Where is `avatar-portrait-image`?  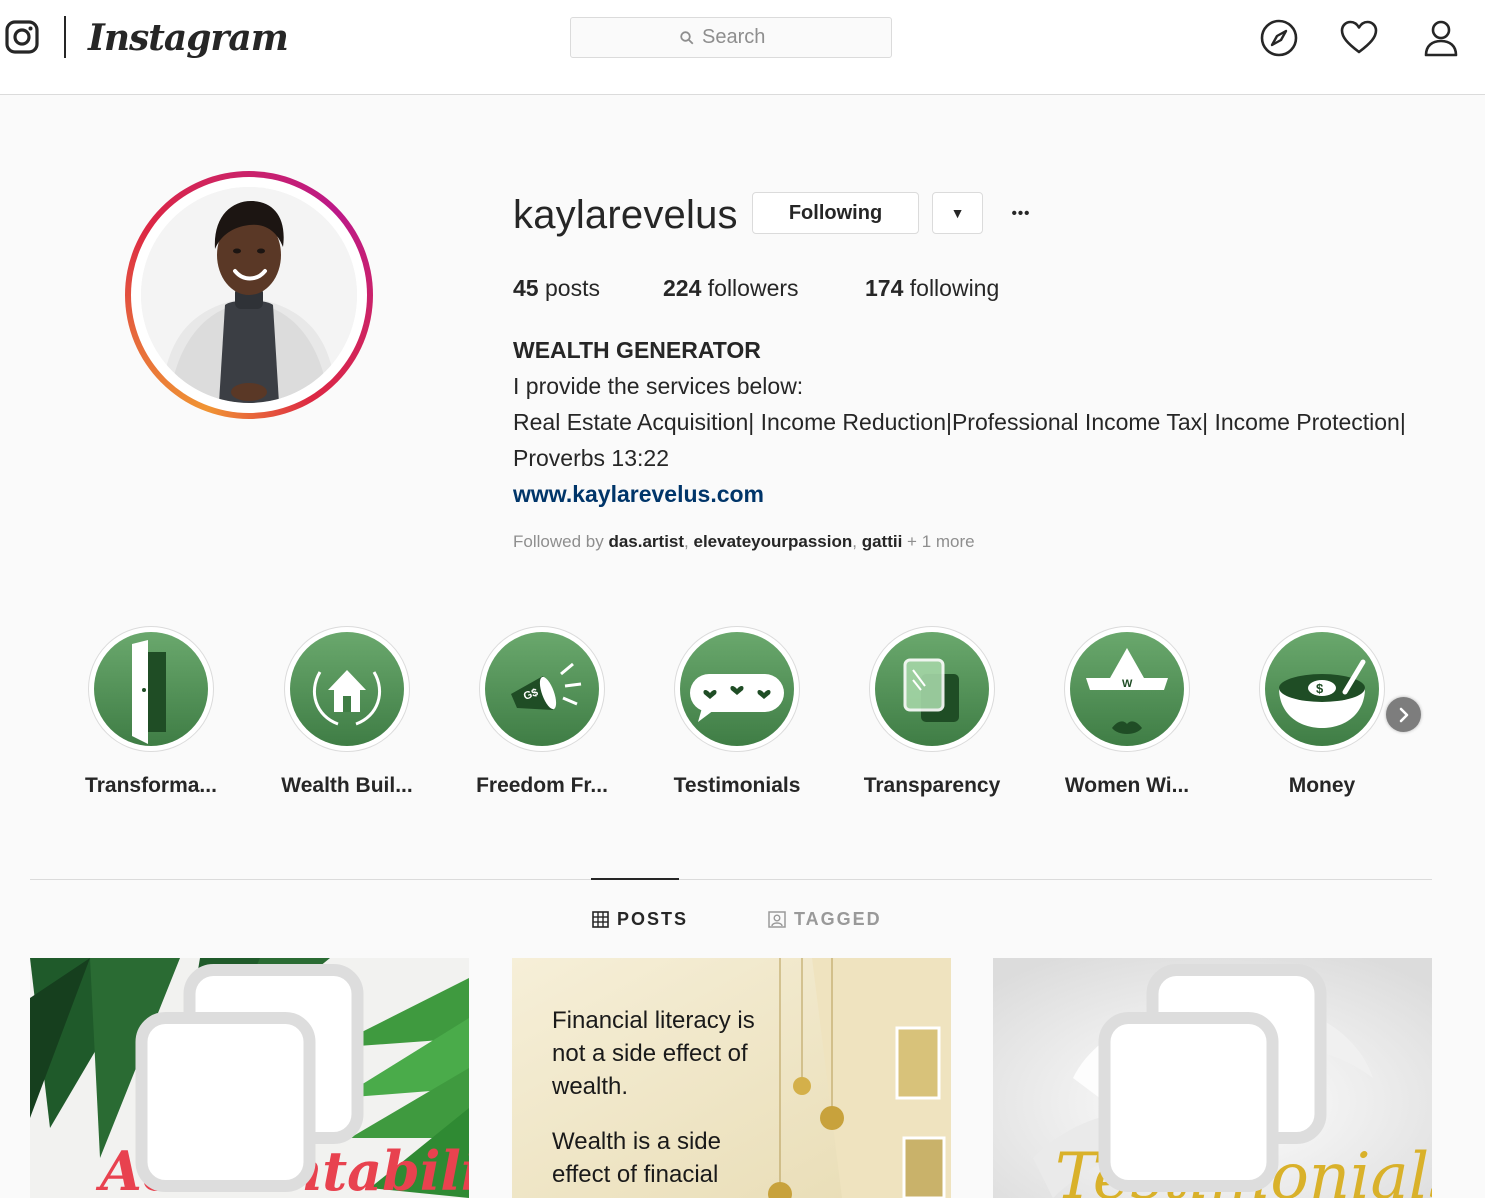 avatar-portrait-image is located at coordinates (249, 295).